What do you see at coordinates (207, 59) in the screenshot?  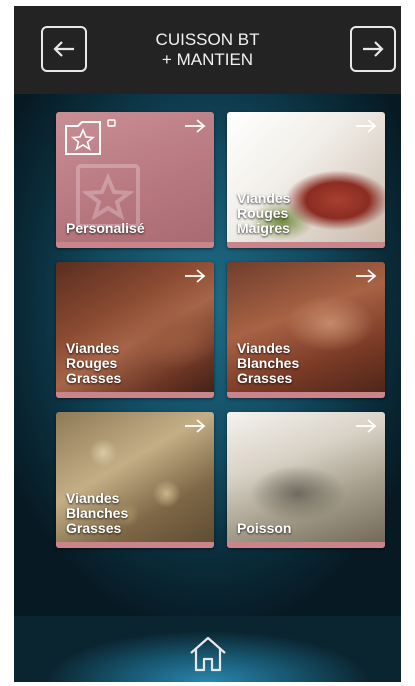 I see `title-line-2: + MANTIEN` at bounding box center [207, 59].